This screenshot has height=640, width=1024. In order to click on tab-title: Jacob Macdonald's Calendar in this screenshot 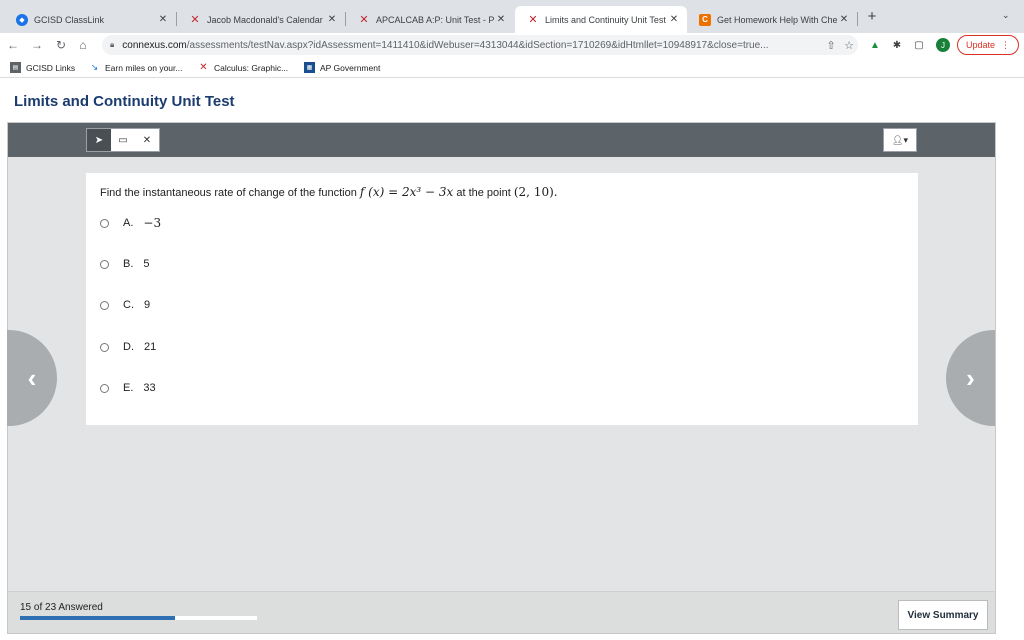, I will do `click(265, 19)`.